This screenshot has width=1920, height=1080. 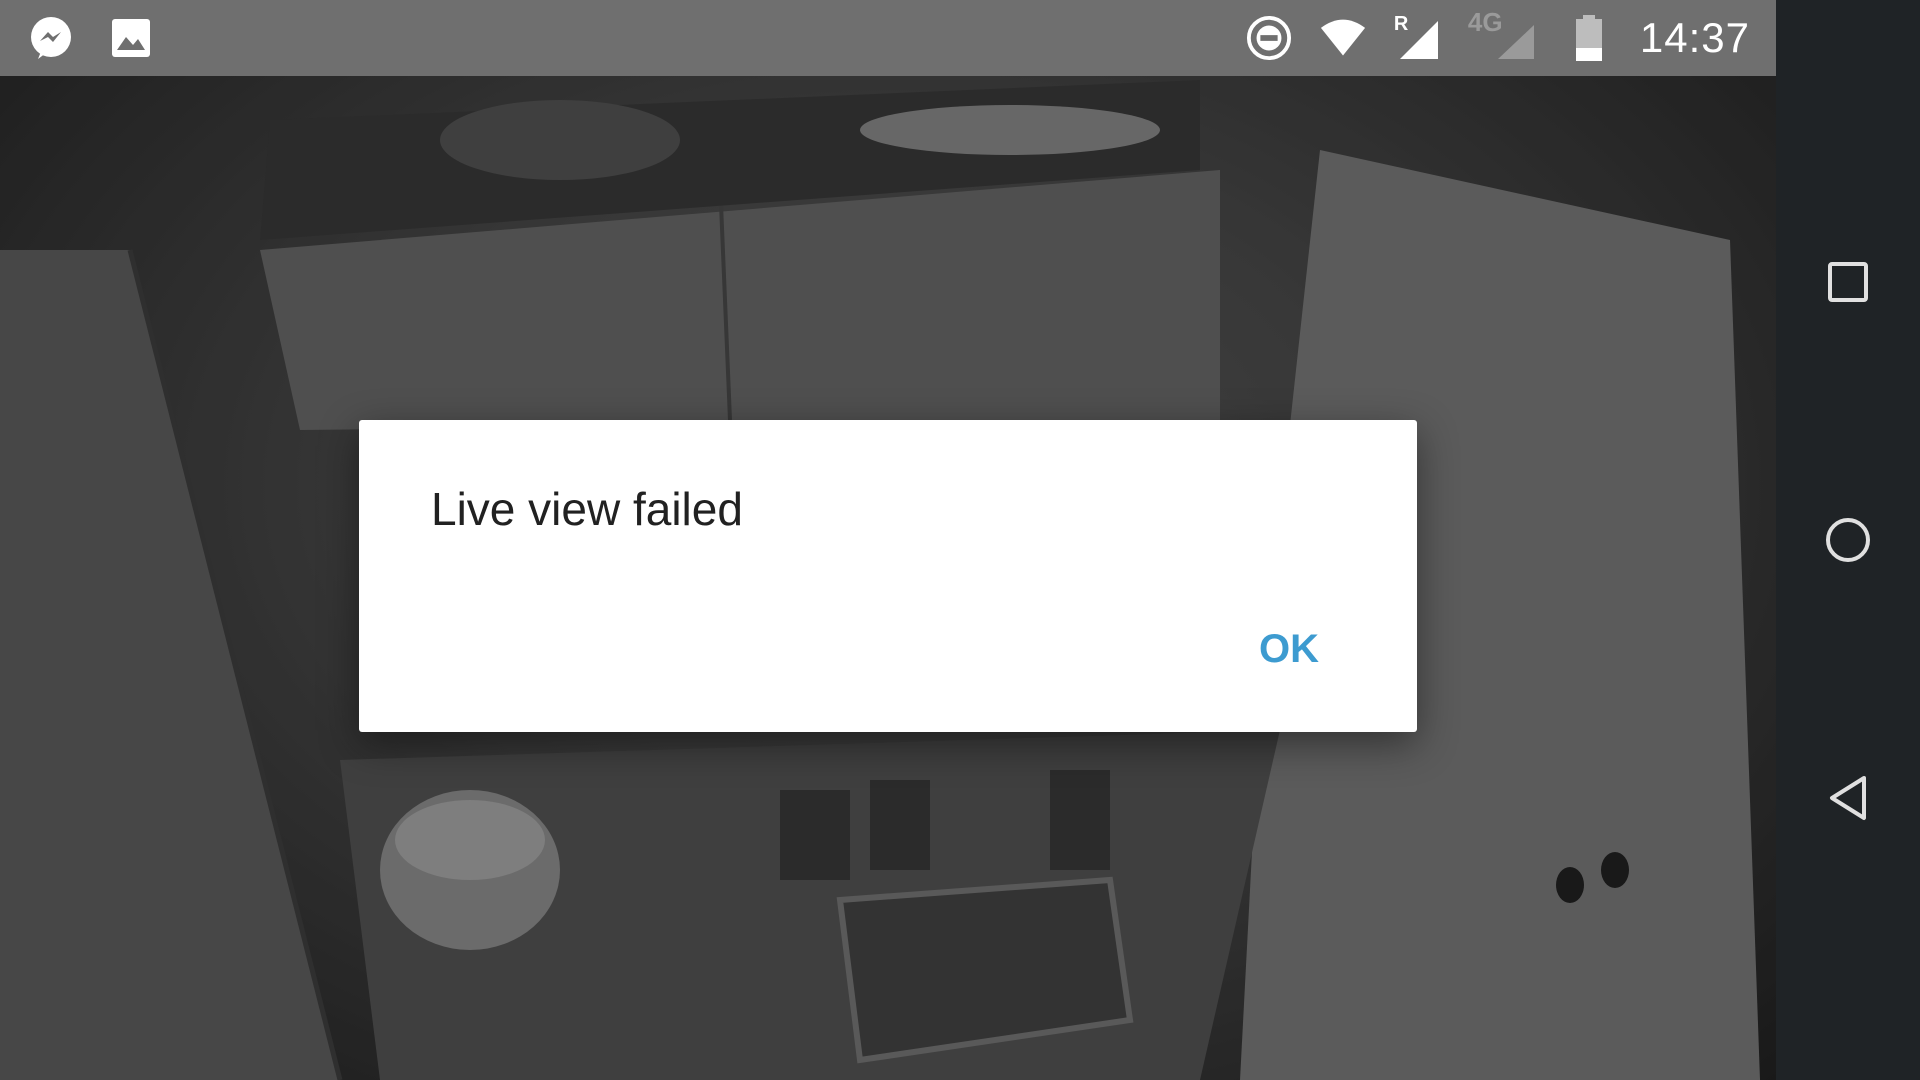 What do you see at coordinates (1589, 38) in the screenshot?
I see `battery-icon` at bounding box center [1589, 38].